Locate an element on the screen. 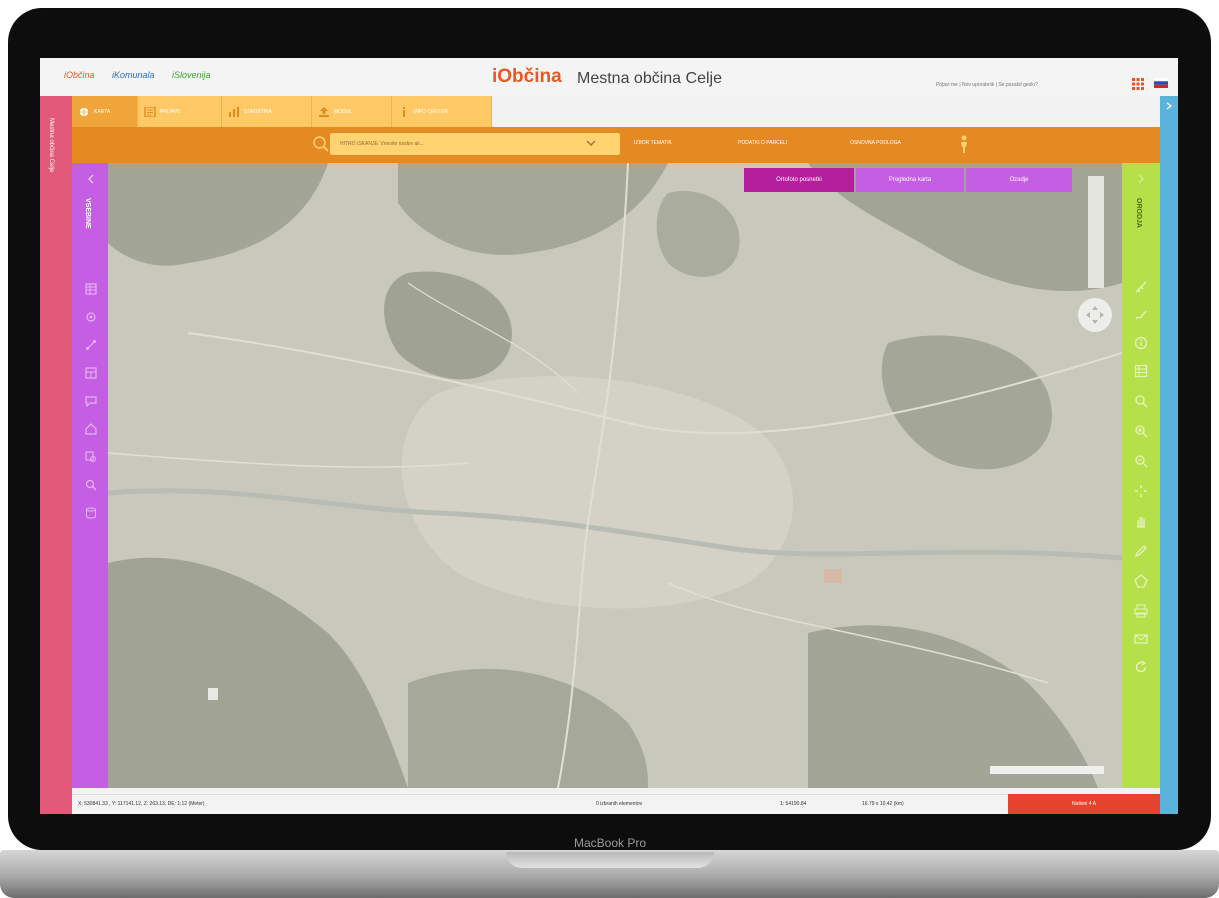 The image size is (1219, 898). zoom-slider is located at coordinates (1096, 232).